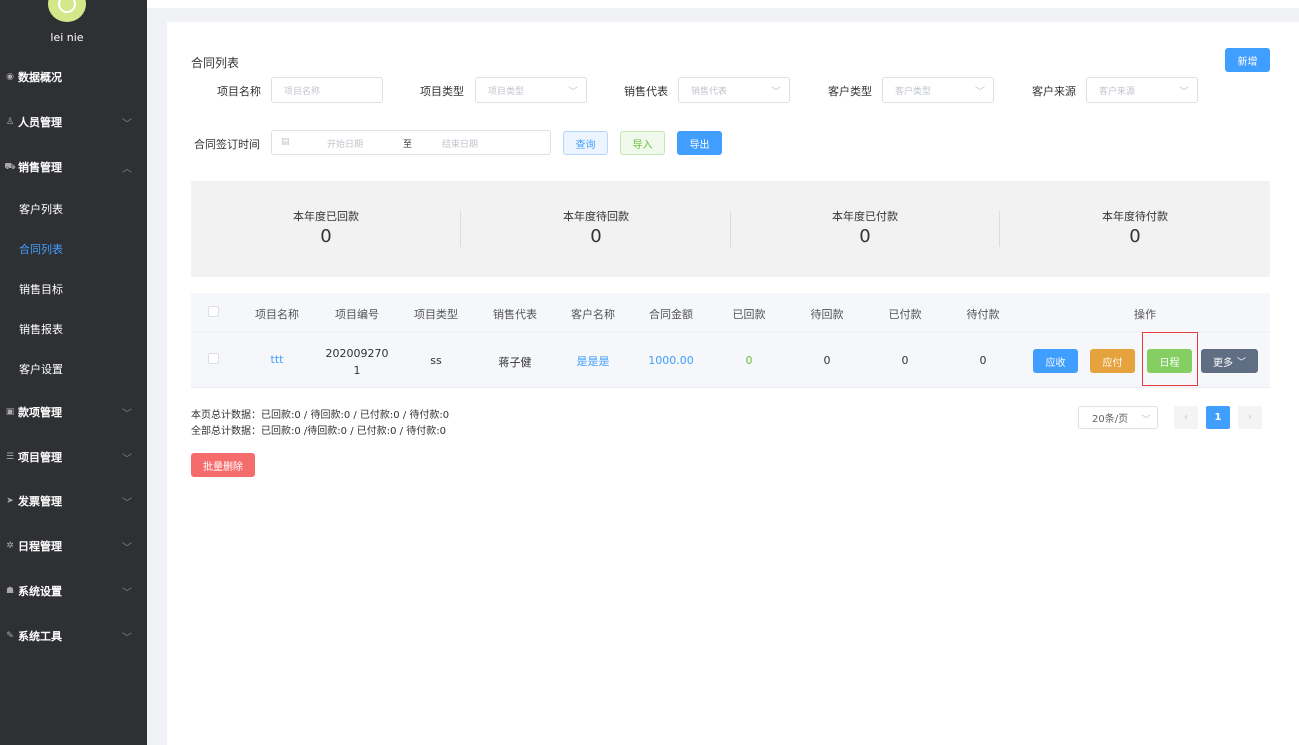  Describe the element at coordinates (73, 249) in the screenshot. I see `sidebar-sub-contract-list: 合同列表` at that location.